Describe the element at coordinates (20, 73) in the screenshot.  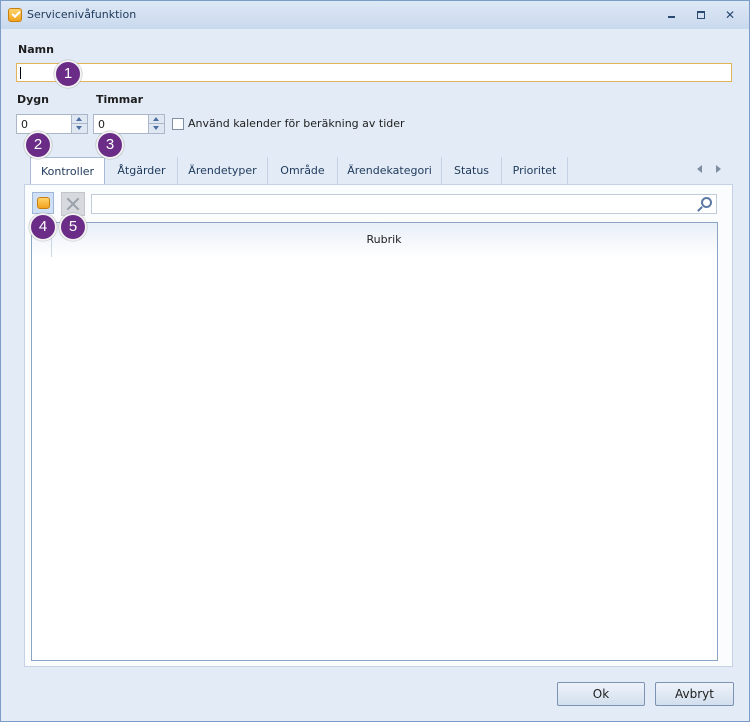
I see `text-caret` at that location.